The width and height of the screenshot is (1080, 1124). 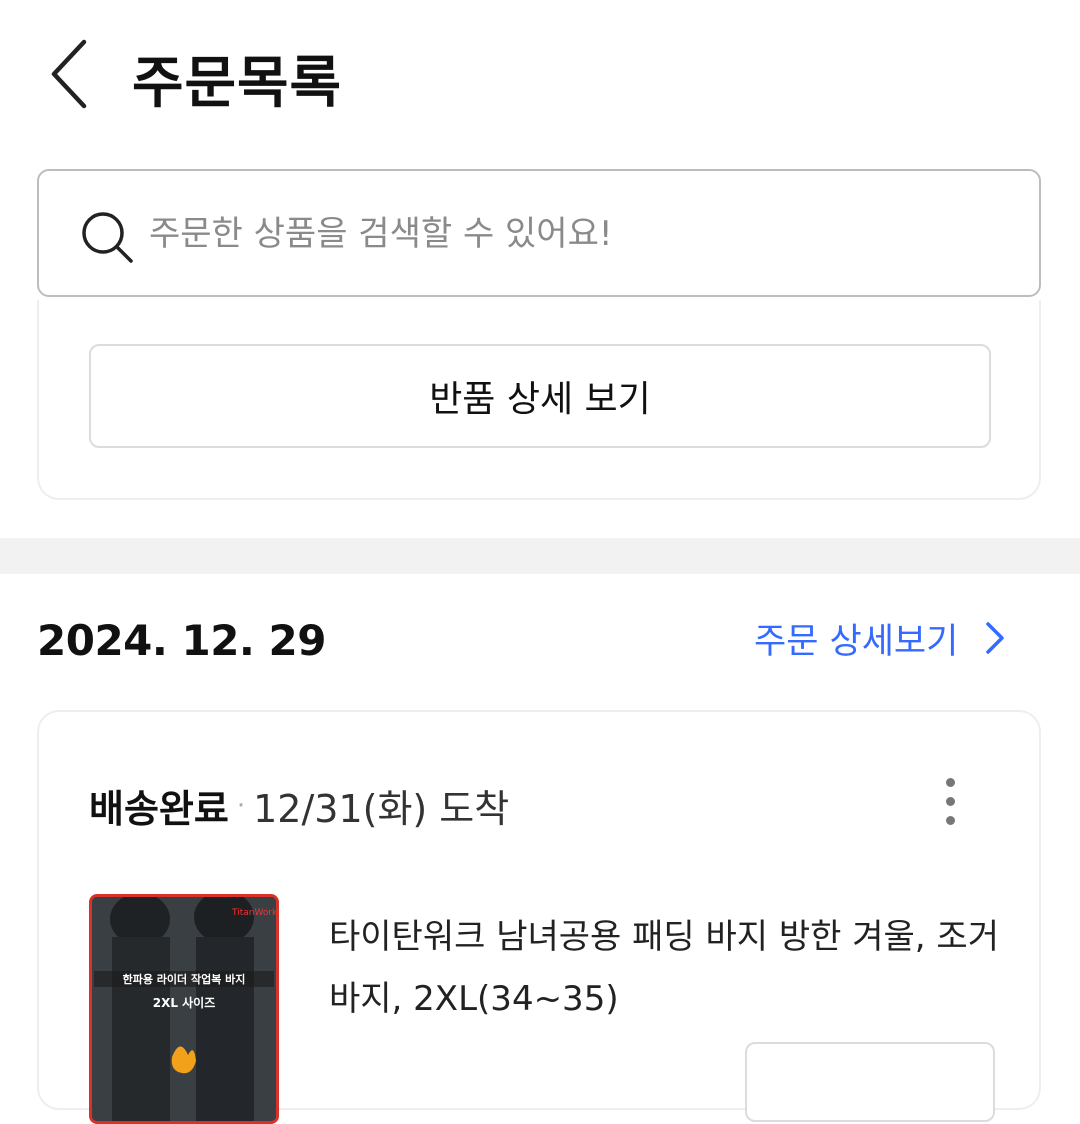 What do you see at coordinates (107, 237) in the screenshot?
I see `search-icon` at bounding box center [107, 237].